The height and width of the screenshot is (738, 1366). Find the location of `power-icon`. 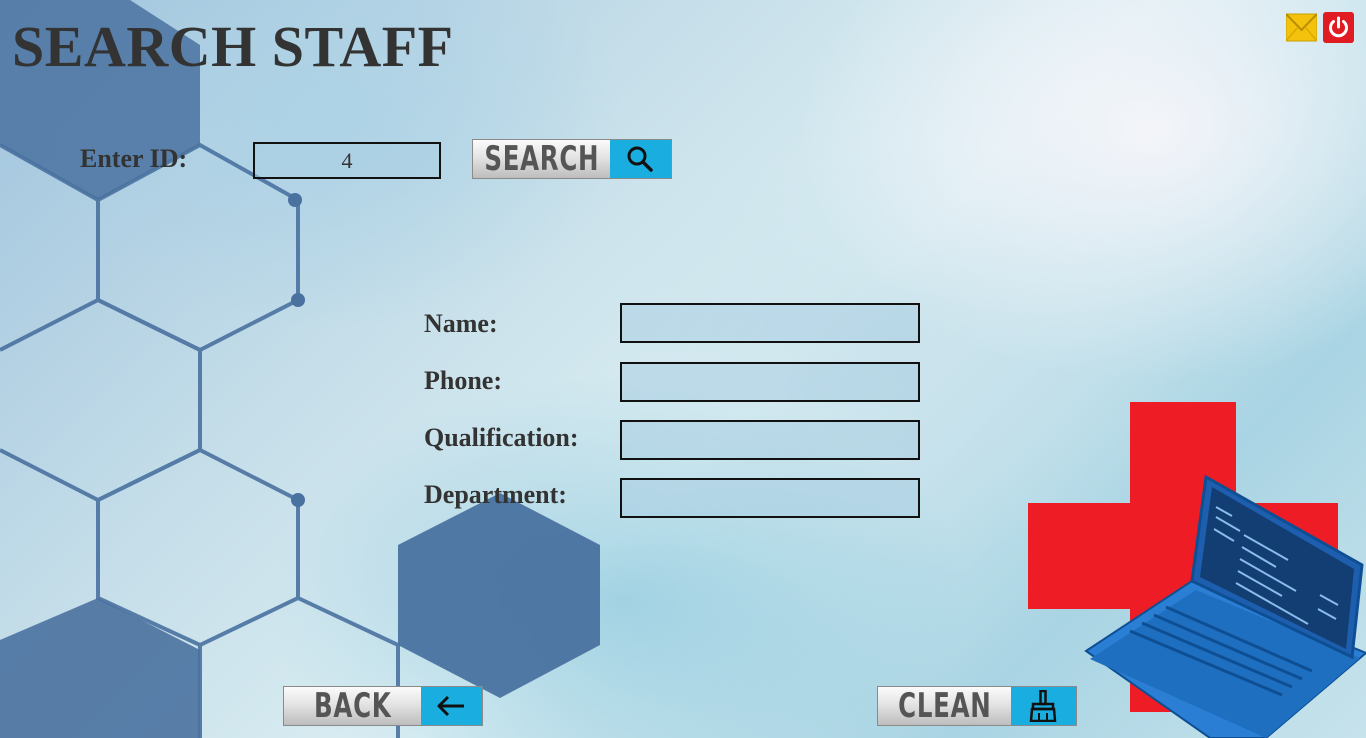

power-icon is located at coordinates (1338, 27).